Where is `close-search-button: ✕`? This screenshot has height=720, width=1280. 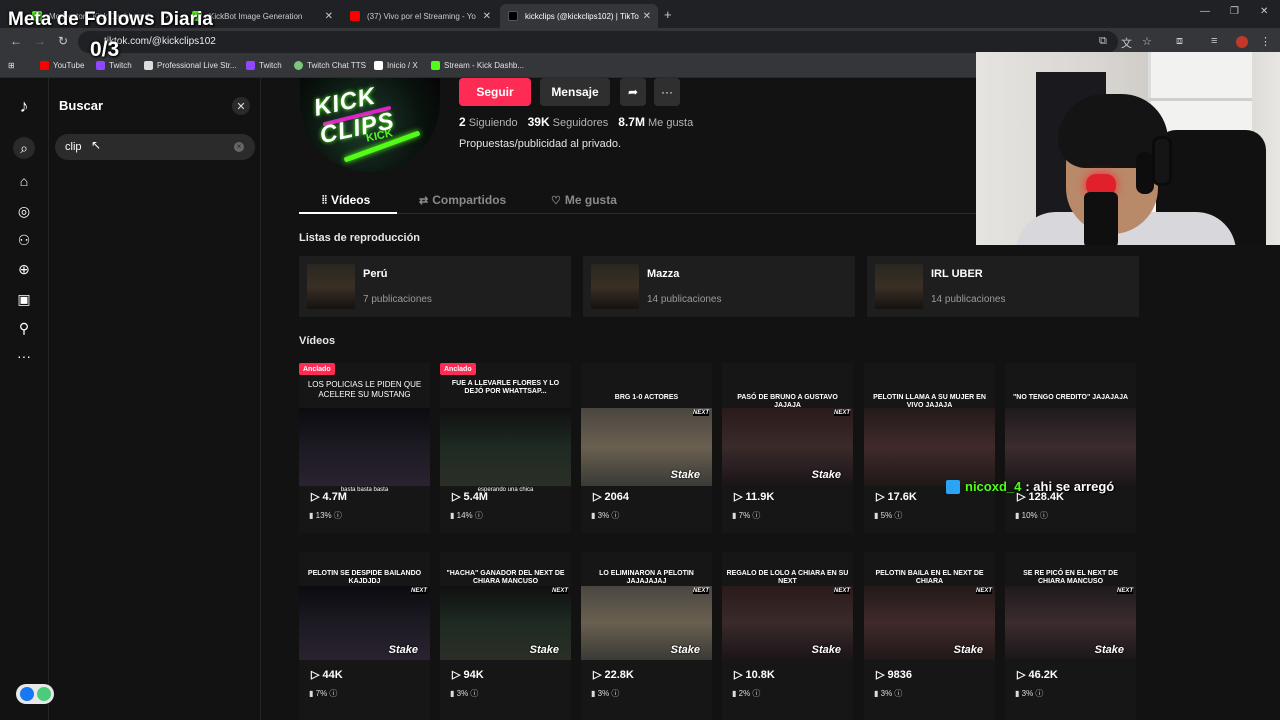 close-search-button: ✕ is located at coordinates (241, 106).